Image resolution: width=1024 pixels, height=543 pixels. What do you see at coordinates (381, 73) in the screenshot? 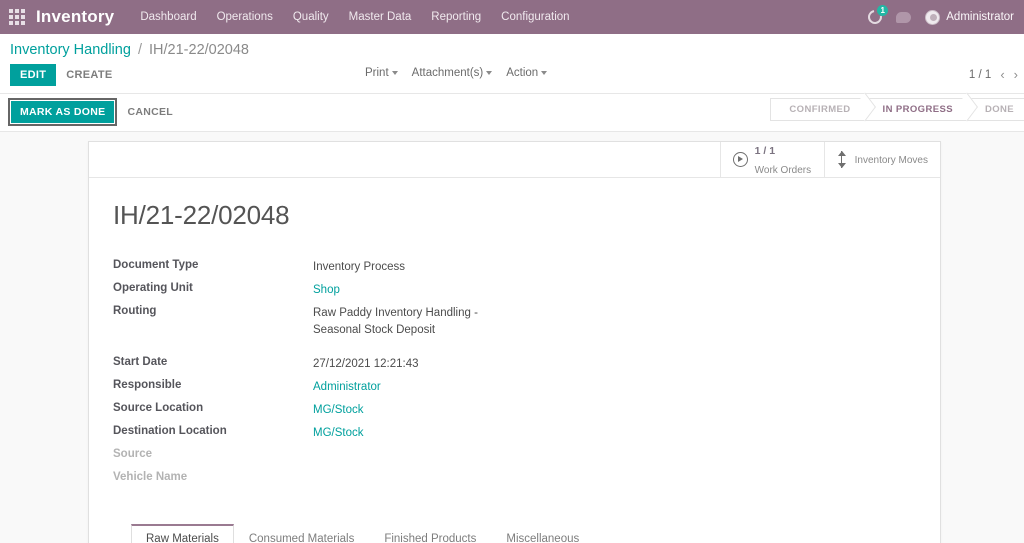
I see `print-dropdown: Print` at bounding box center [381, 73].